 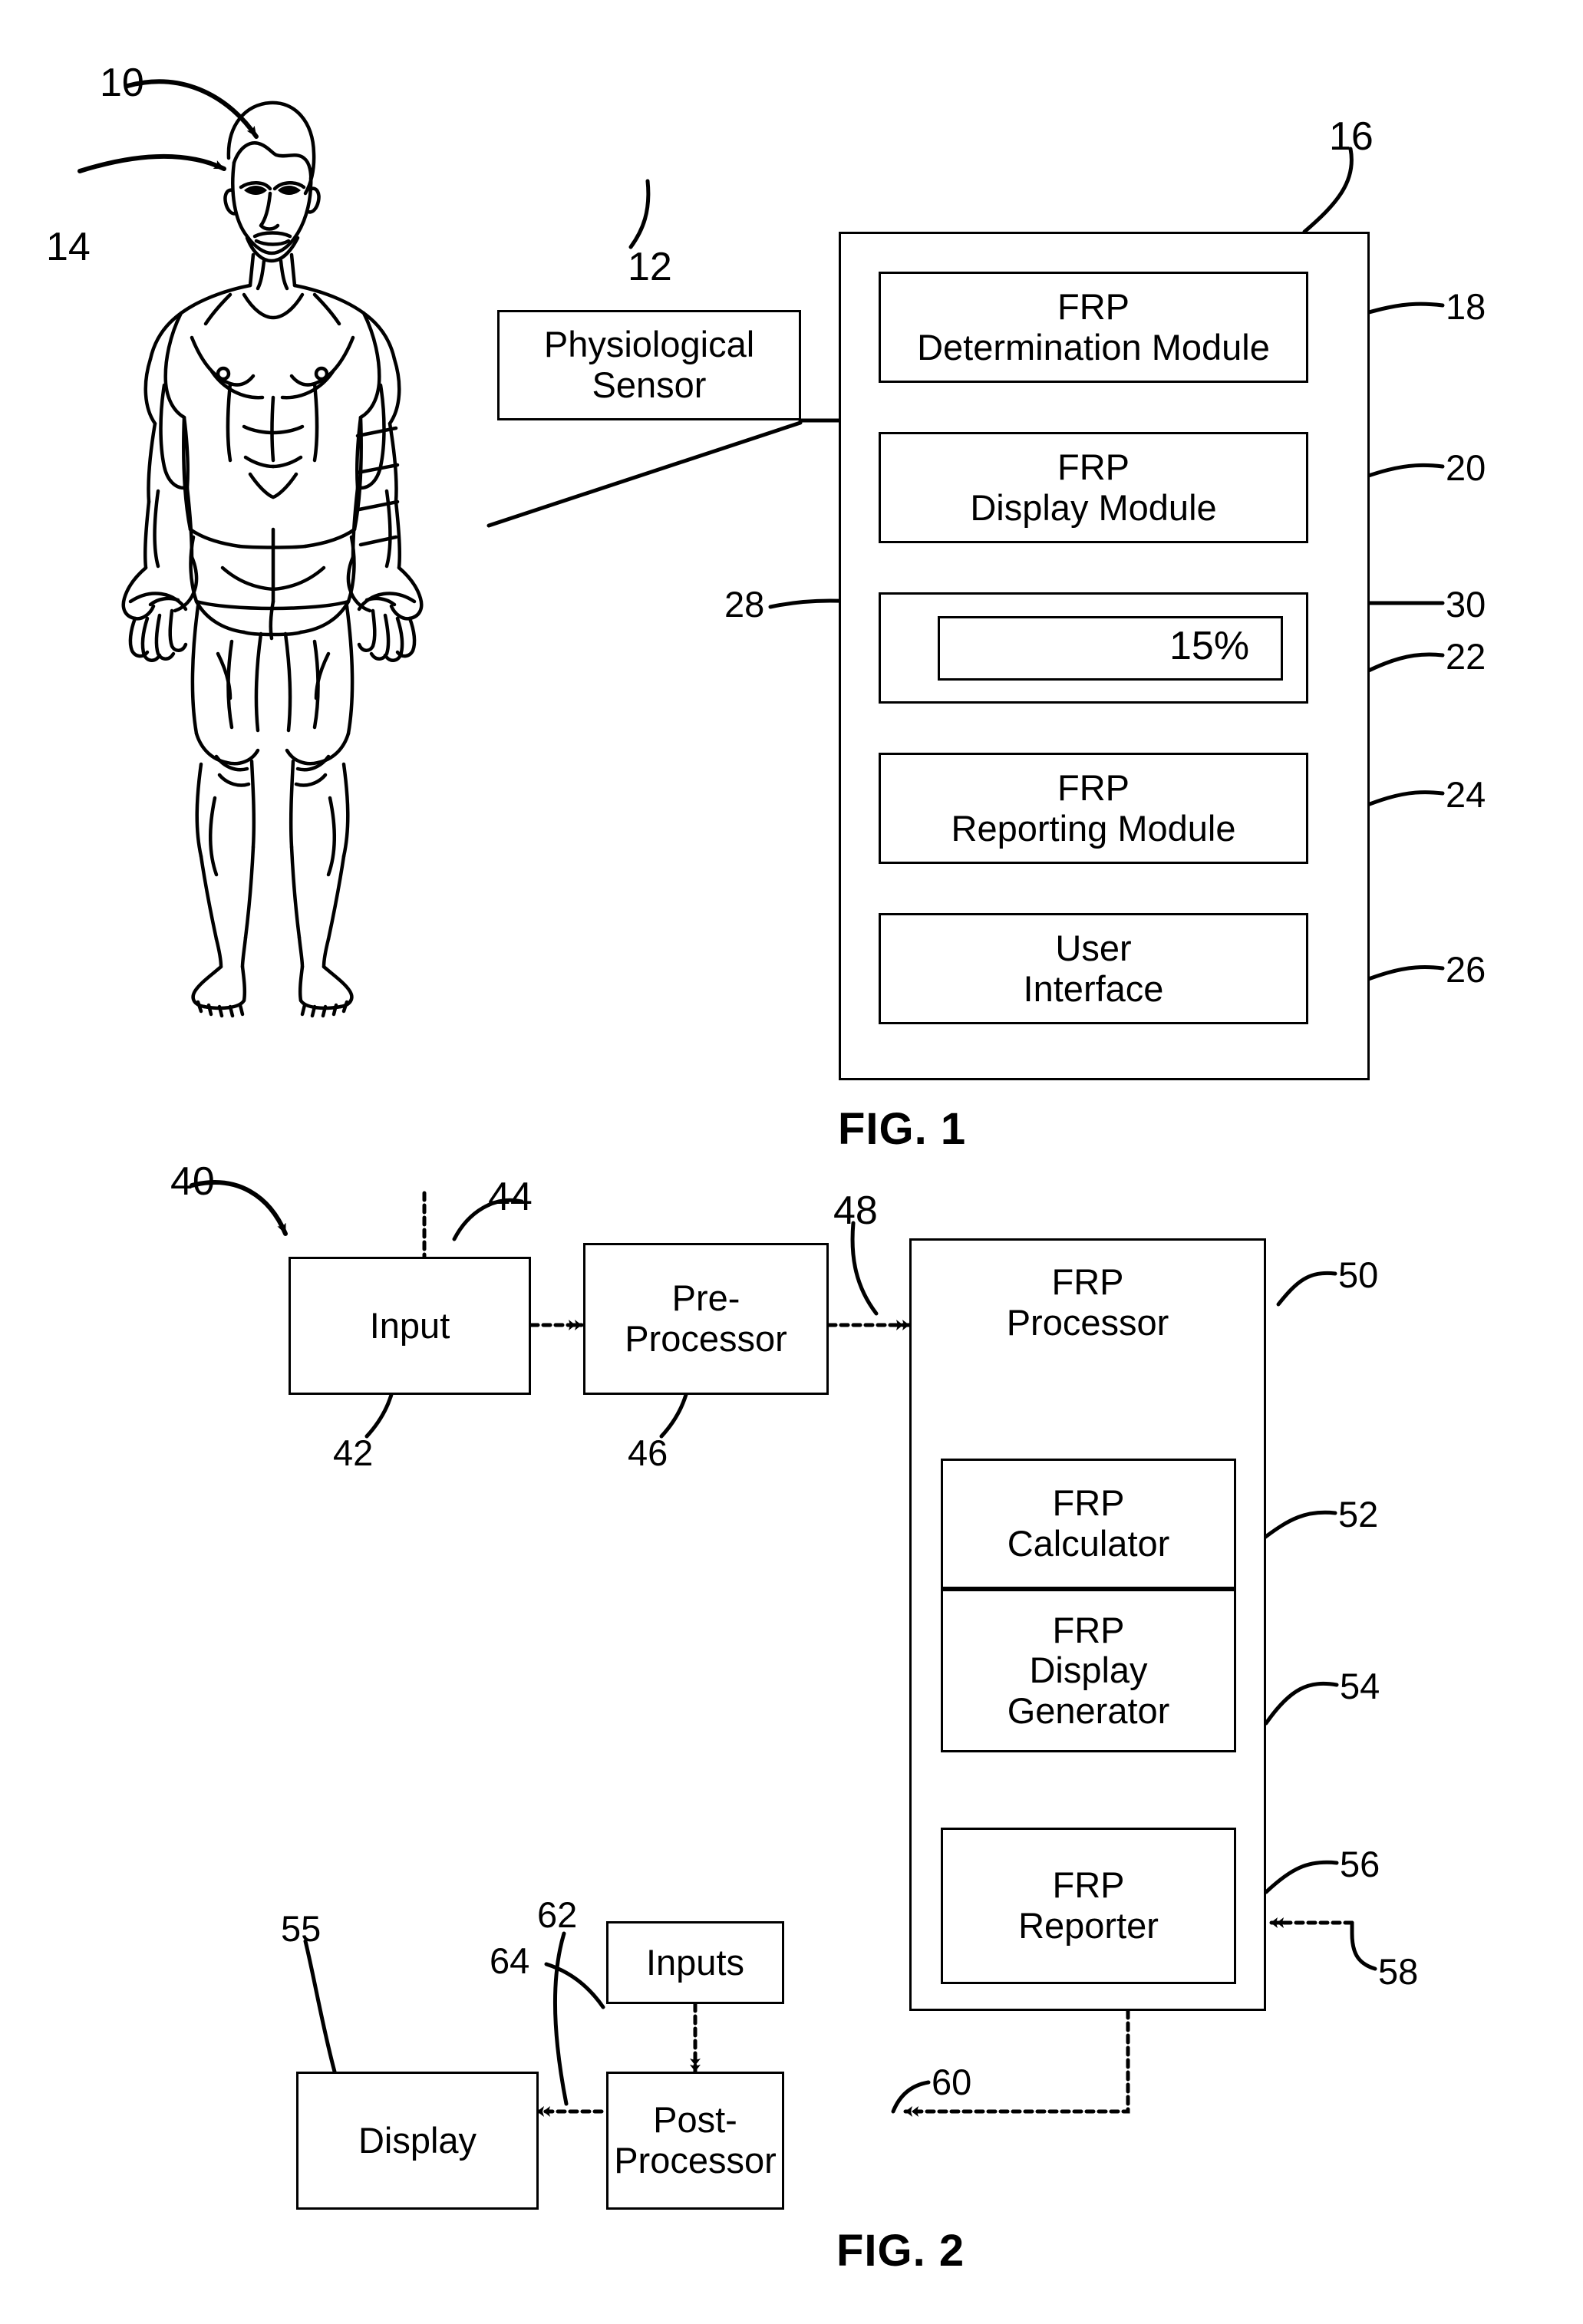 What do you see at coordinates (1466, 306) in the screenshot?
I see `ref-18: 18` at bounding box center [1466, 306].